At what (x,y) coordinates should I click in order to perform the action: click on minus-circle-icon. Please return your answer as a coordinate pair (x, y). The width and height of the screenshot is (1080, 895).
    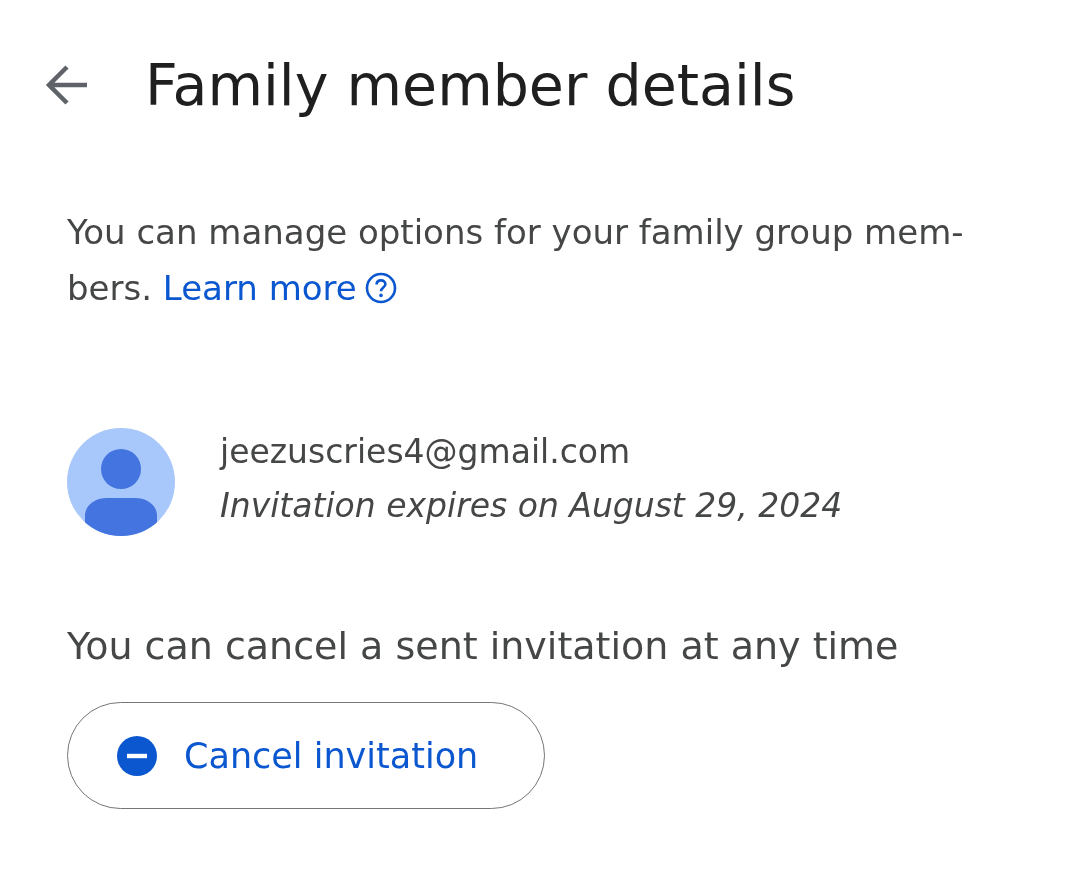
    Looking at the image, I should click on (137, 755).